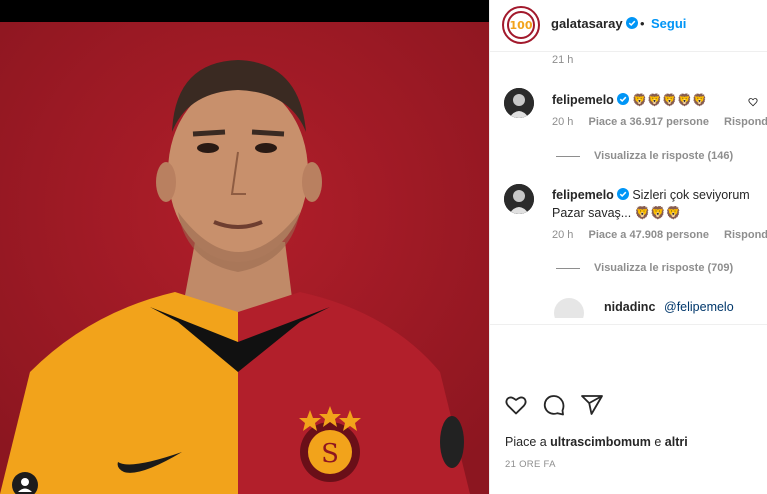 The height and width of the screenshot is (494, 767). I want to click on comment-meta: 20 h Piace a 47.908 persone Rispondi, so click(659, 235).